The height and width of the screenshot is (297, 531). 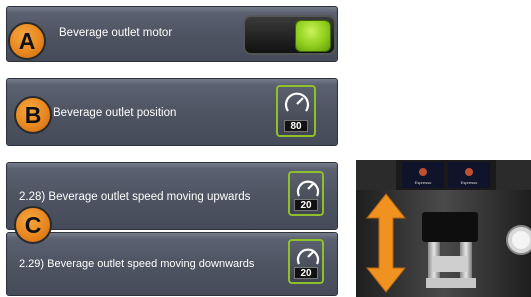 I want to click on badge-b: B, so click(x=33, y=115).